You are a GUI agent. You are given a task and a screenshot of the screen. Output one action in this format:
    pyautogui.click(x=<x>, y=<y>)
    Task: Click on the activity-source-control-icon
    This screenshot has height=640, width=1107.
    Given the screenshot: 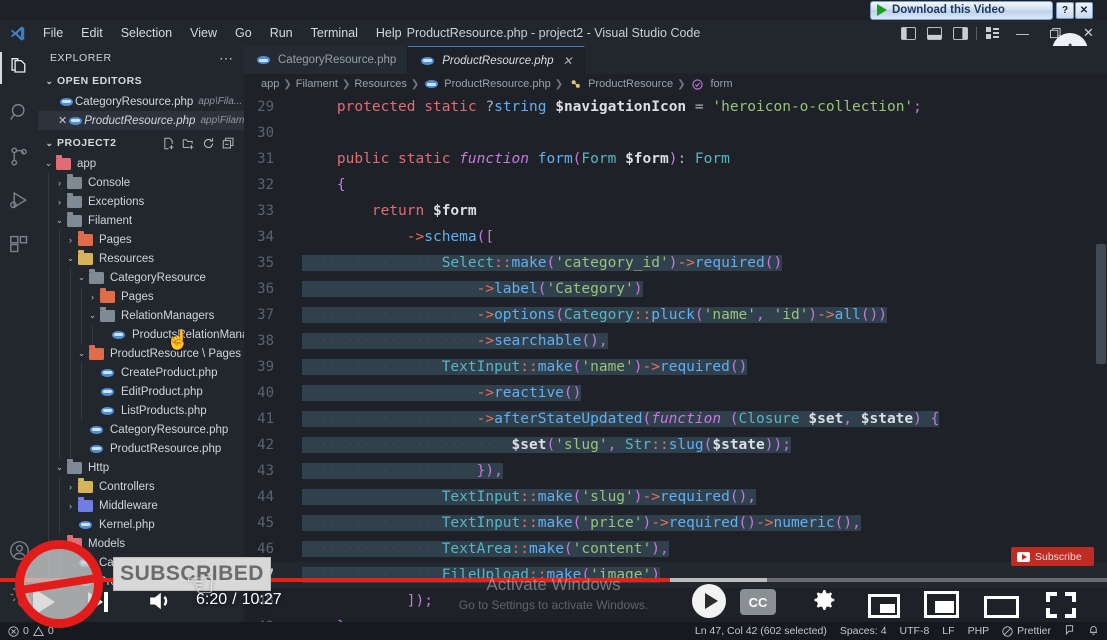 What is the action you would take?
    pyautogui.click(x=19, y=156)
    